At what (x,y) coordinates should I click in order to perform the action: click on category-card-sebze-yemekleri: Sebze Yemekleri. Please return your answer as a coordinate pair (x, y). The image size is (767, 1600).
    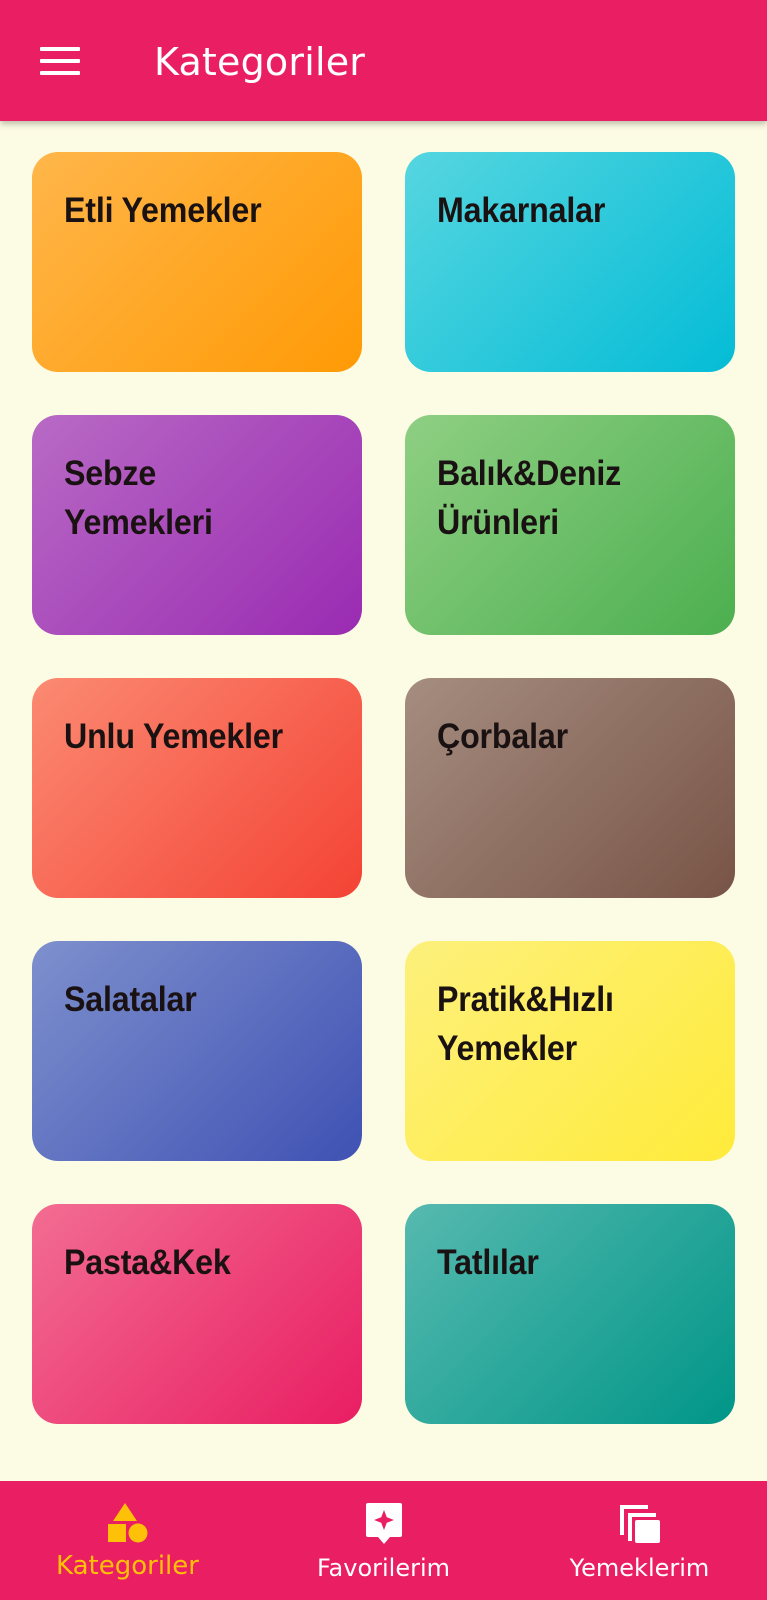
    Looking at the image, I should click on (197, 525).